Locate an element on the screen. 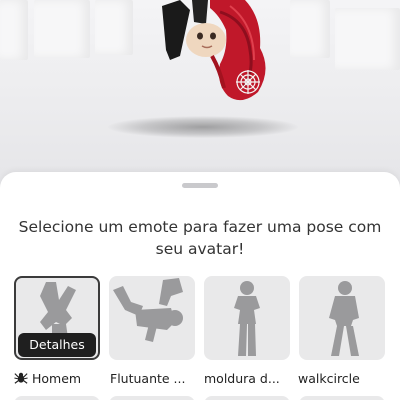 This screenshot has width=400, height=400. emote-name: Homem is located at coordinates (57, 378).